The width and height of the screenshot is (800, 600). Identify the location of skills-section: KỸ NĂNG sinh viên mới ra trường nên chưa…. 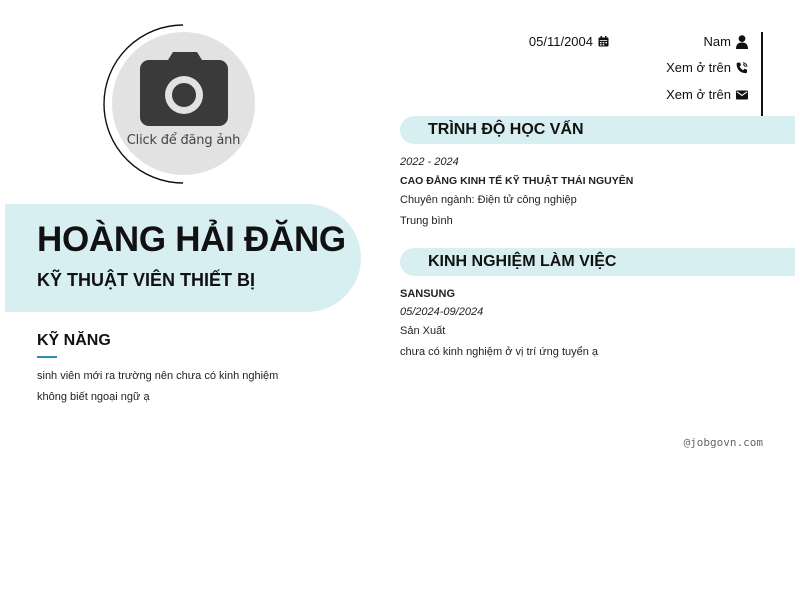
(202, 369).